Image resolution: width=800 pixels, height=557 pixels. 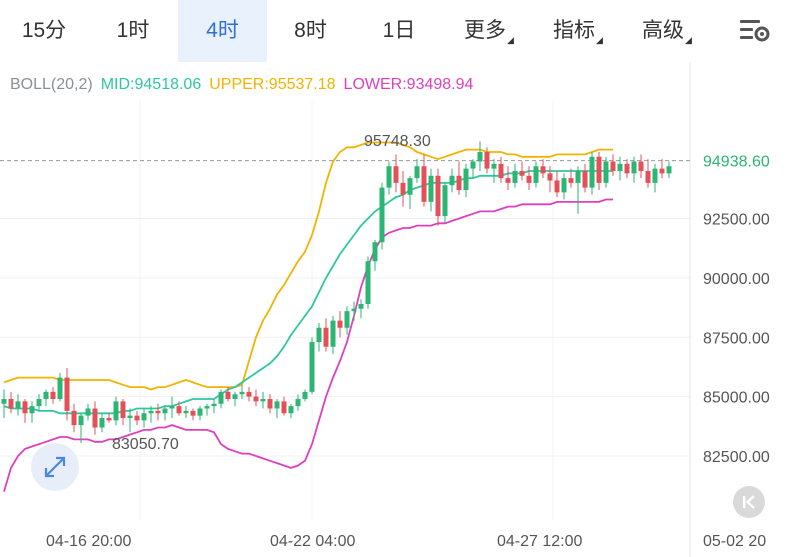 I want to click on y-tick-label: 92500.00, so click(x=736, y=220).